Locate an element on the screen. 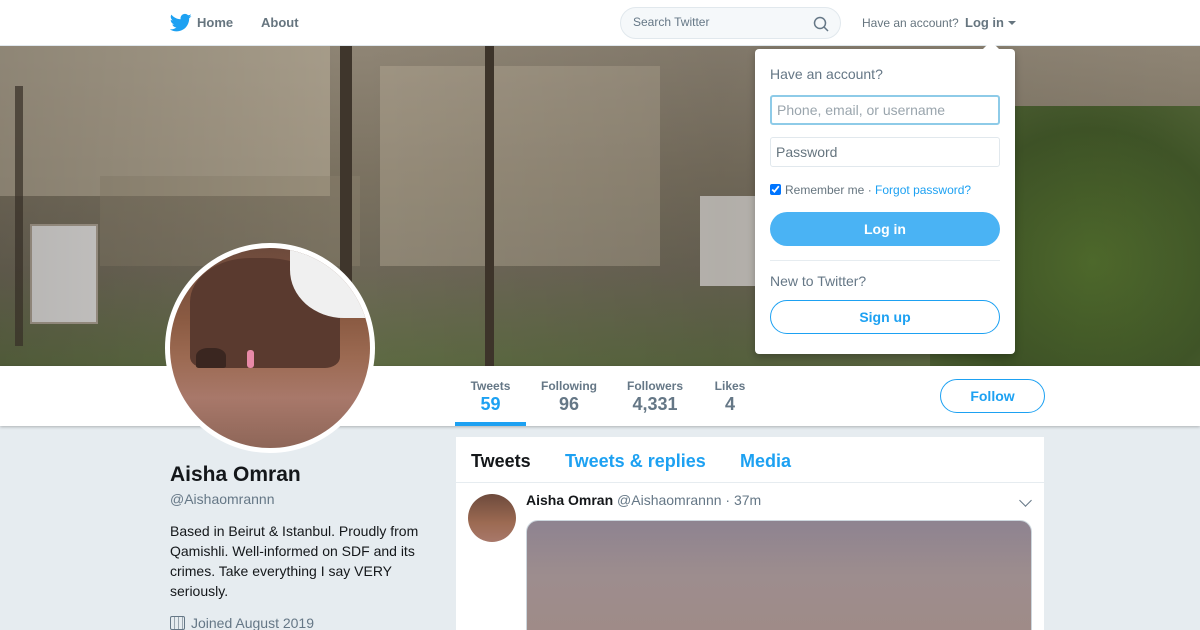  search-input is located at coordinates (718, 22).